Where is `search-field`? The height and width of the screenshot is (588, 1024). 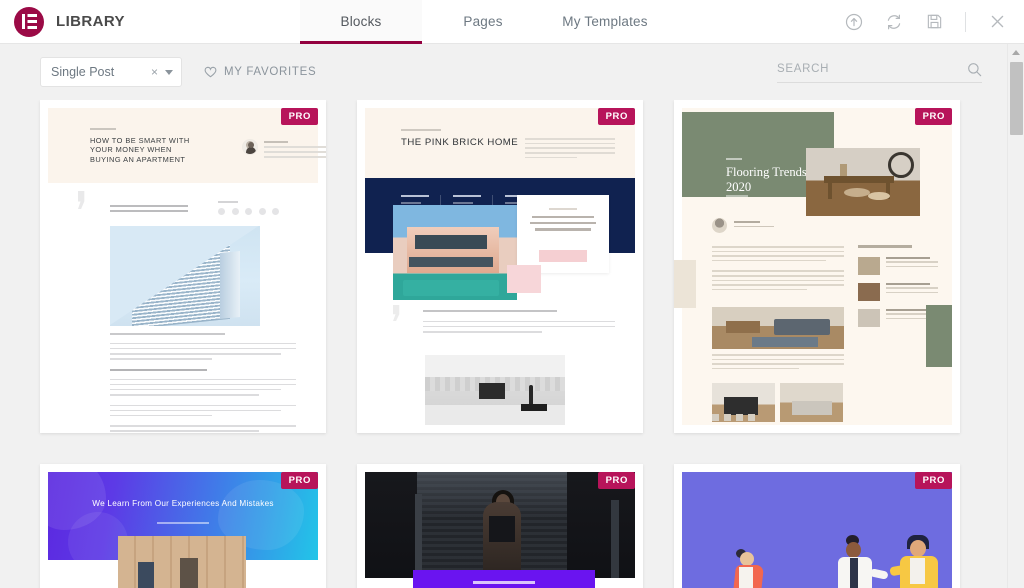 search-field is located at coordinates (879, 72).